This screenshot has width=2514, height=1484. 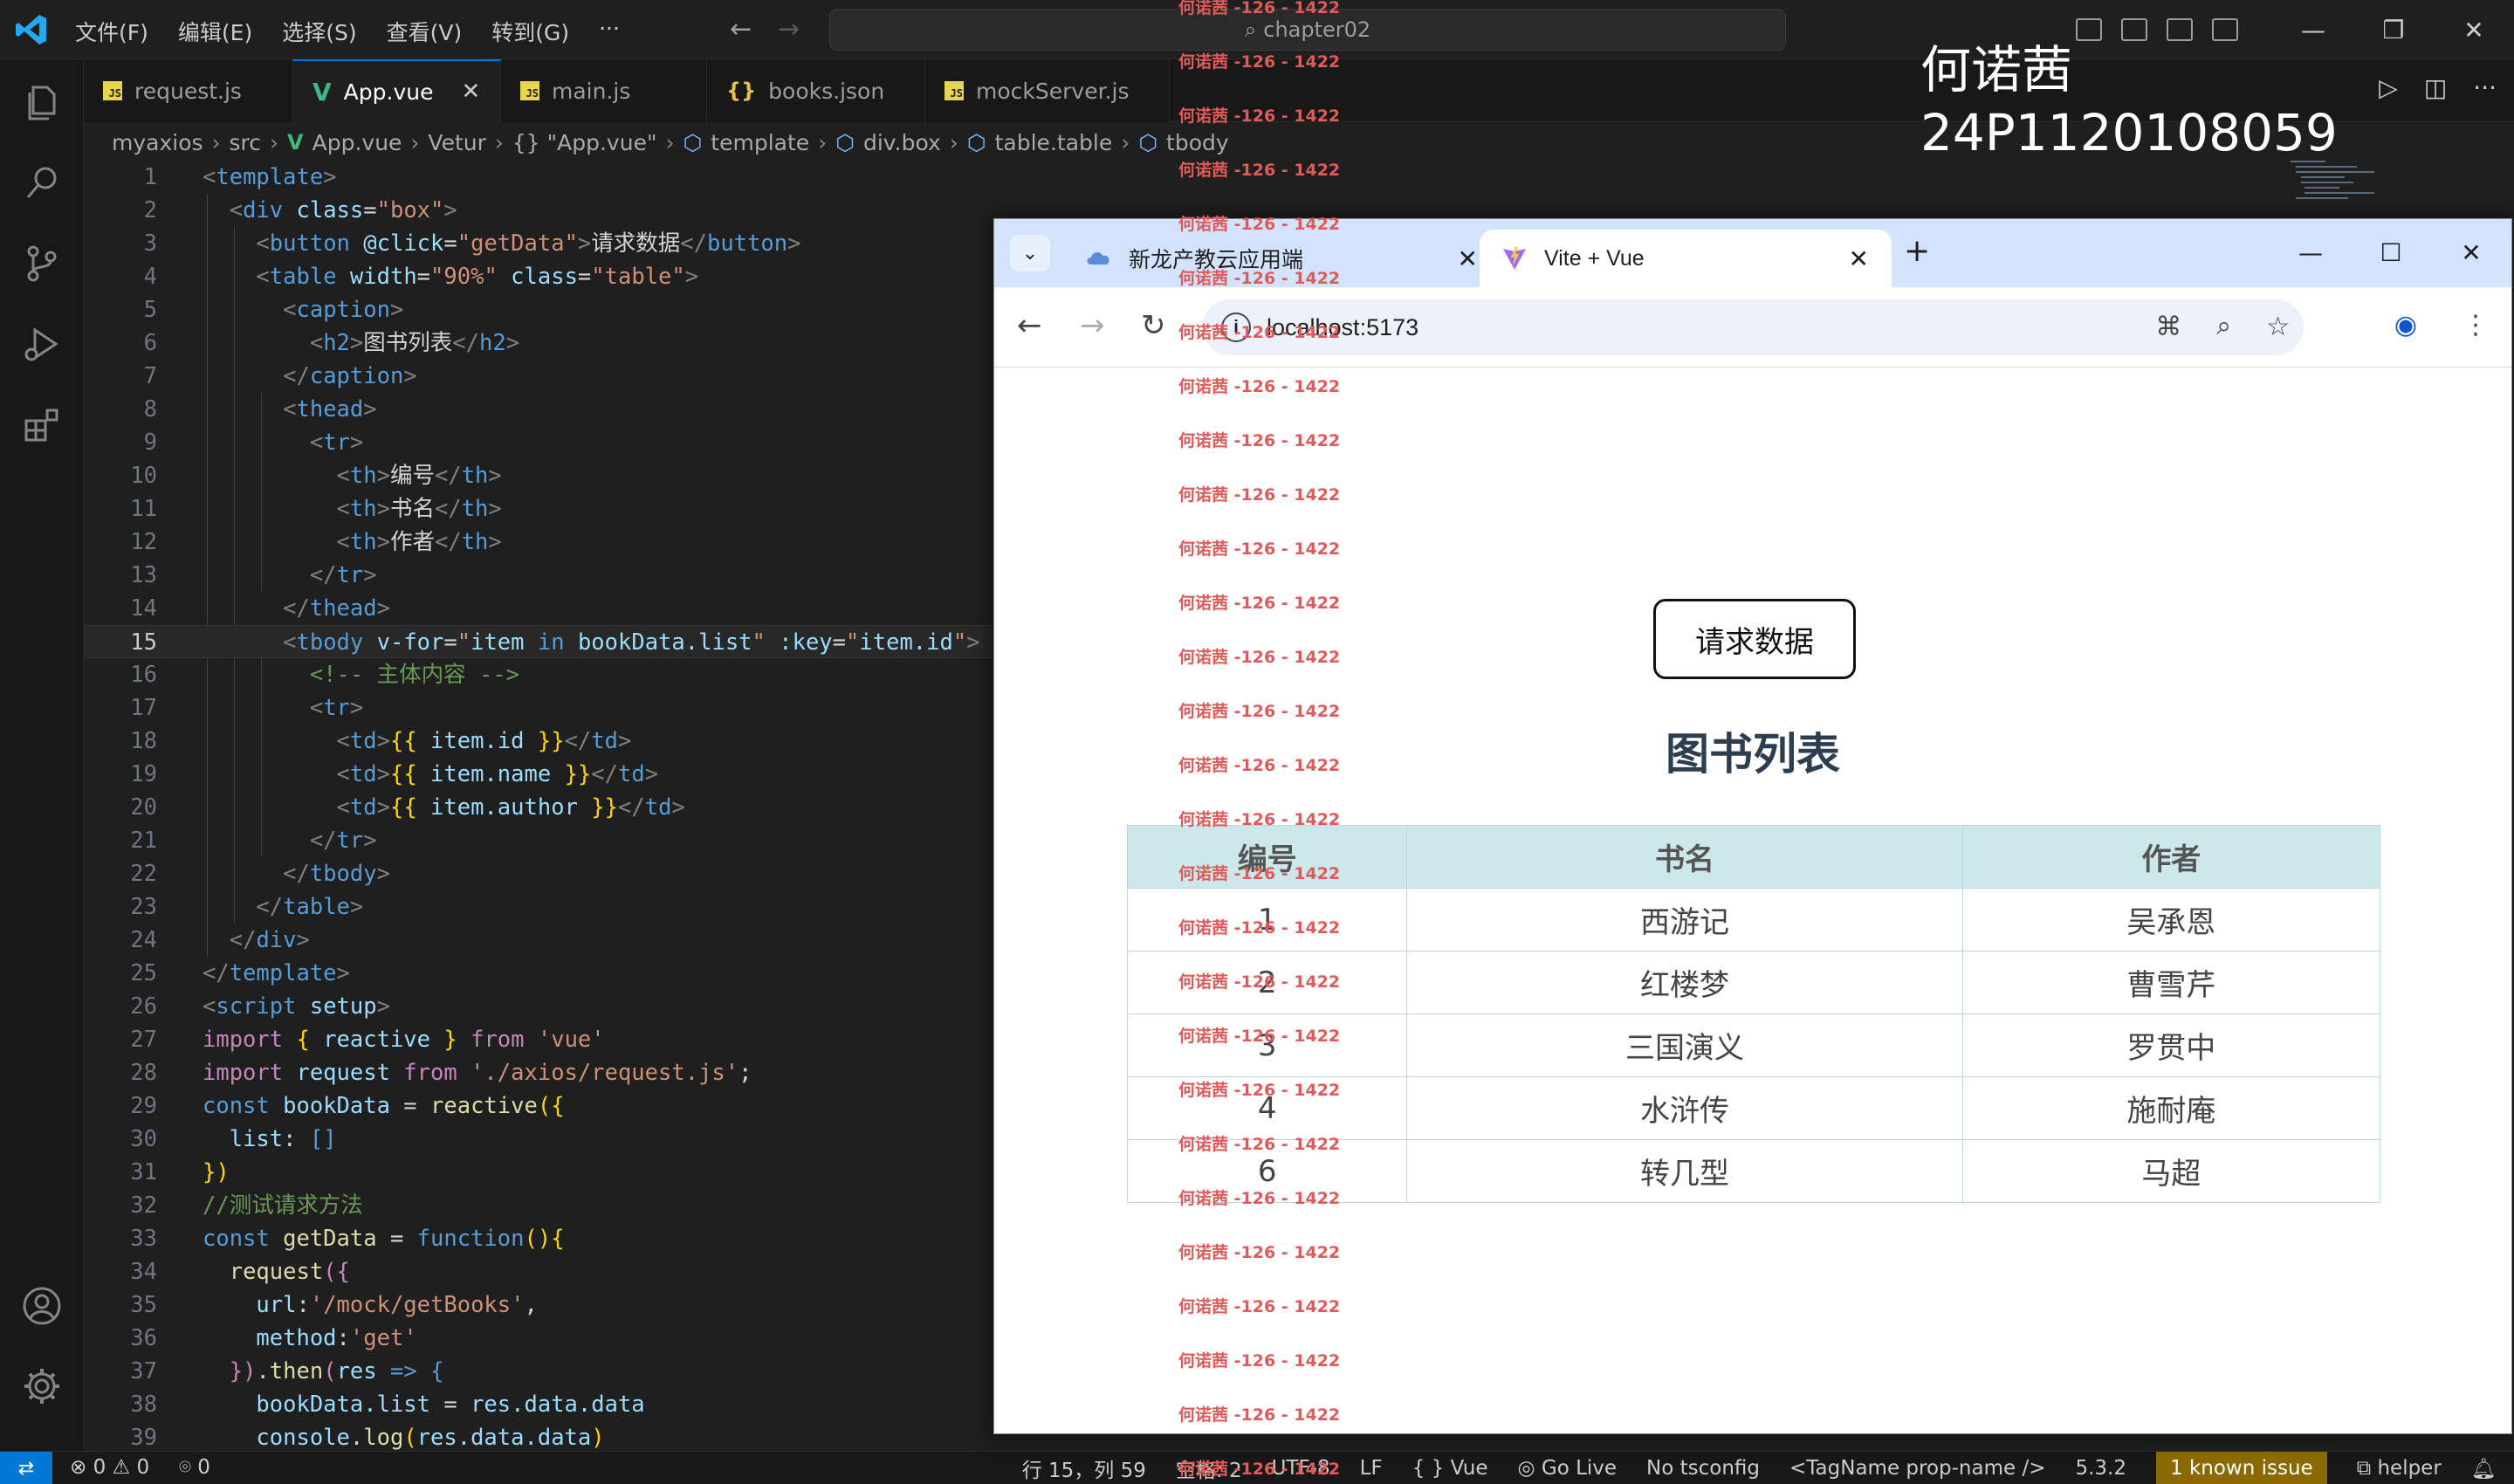 What do you see at coordinates (538, 509) in the screenshot?
I see `code-line: 11 <th>书名</th>` at bounding box center [538, 509].